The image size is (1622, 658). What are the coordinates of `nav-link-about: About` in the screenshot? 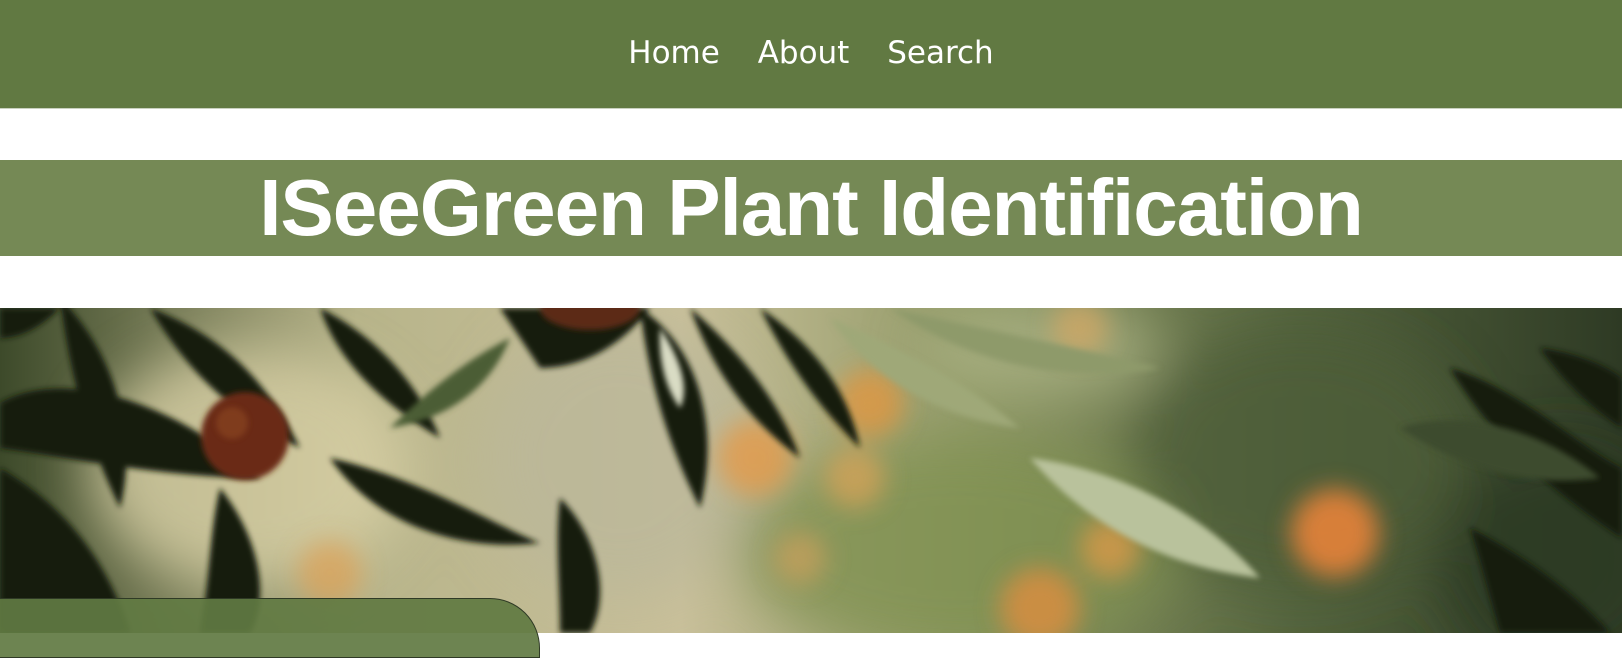 It's located at (804, 53).